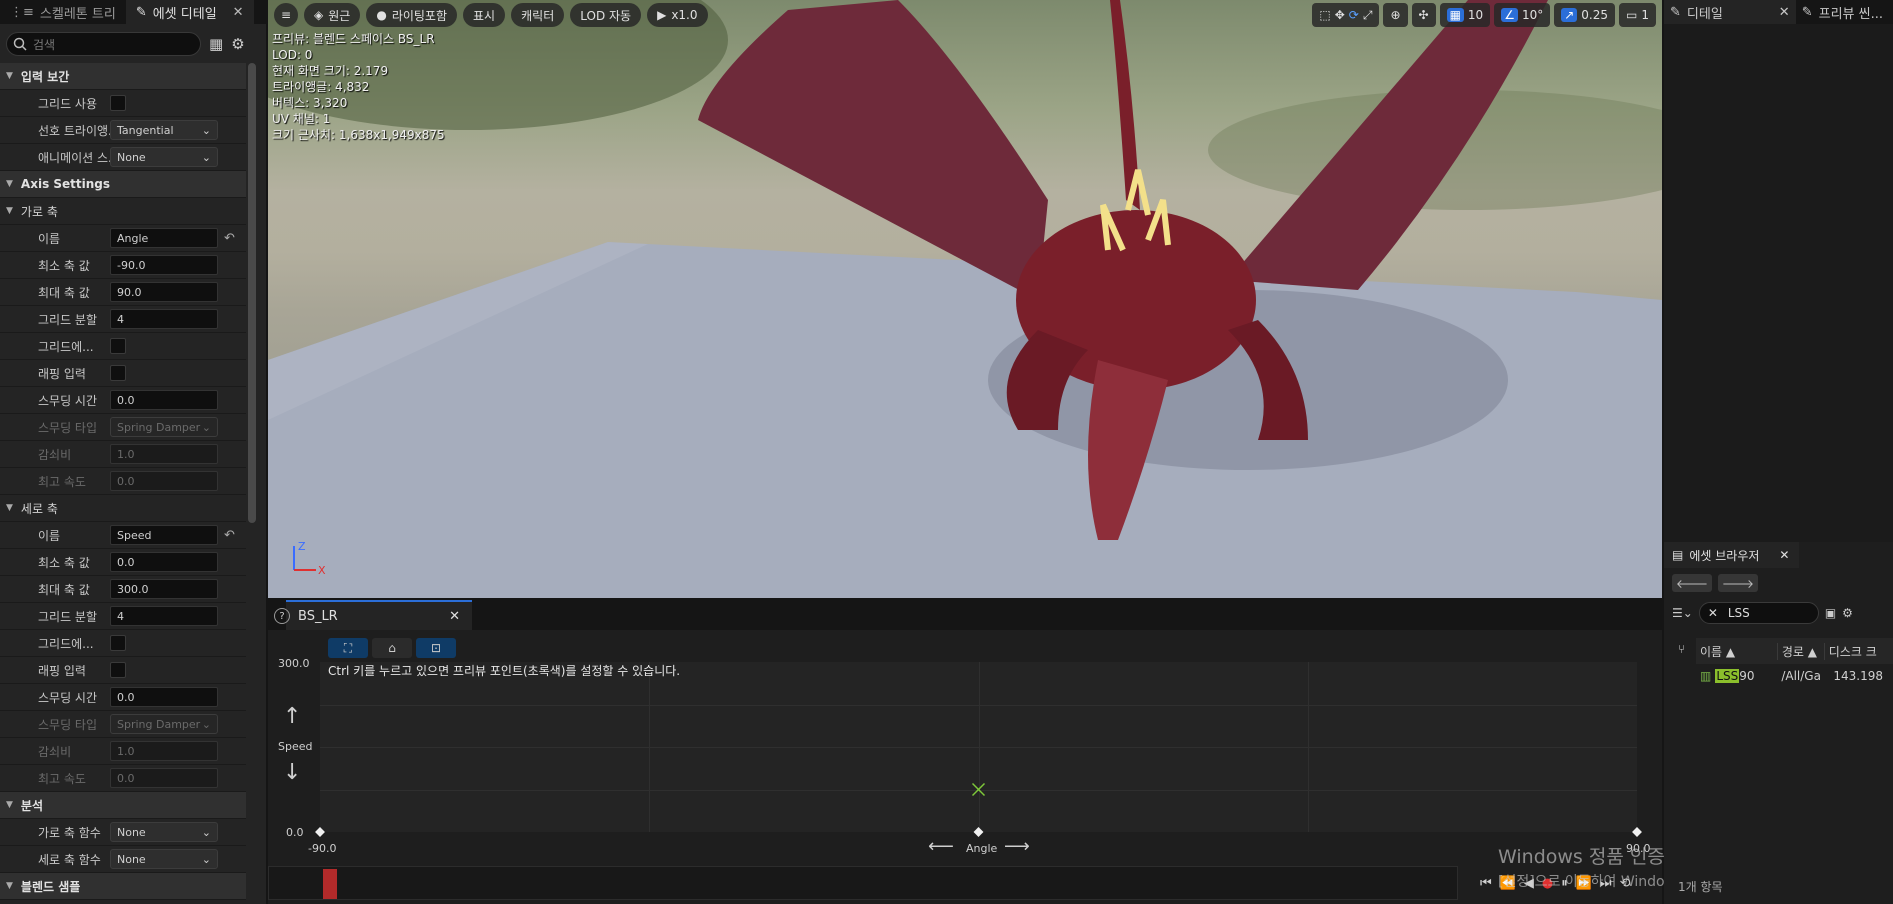 The width and height of the screenshot is (1893, 904). I want to click on category-axis-settings: ▼ Axis Settings, so click(123, 184).